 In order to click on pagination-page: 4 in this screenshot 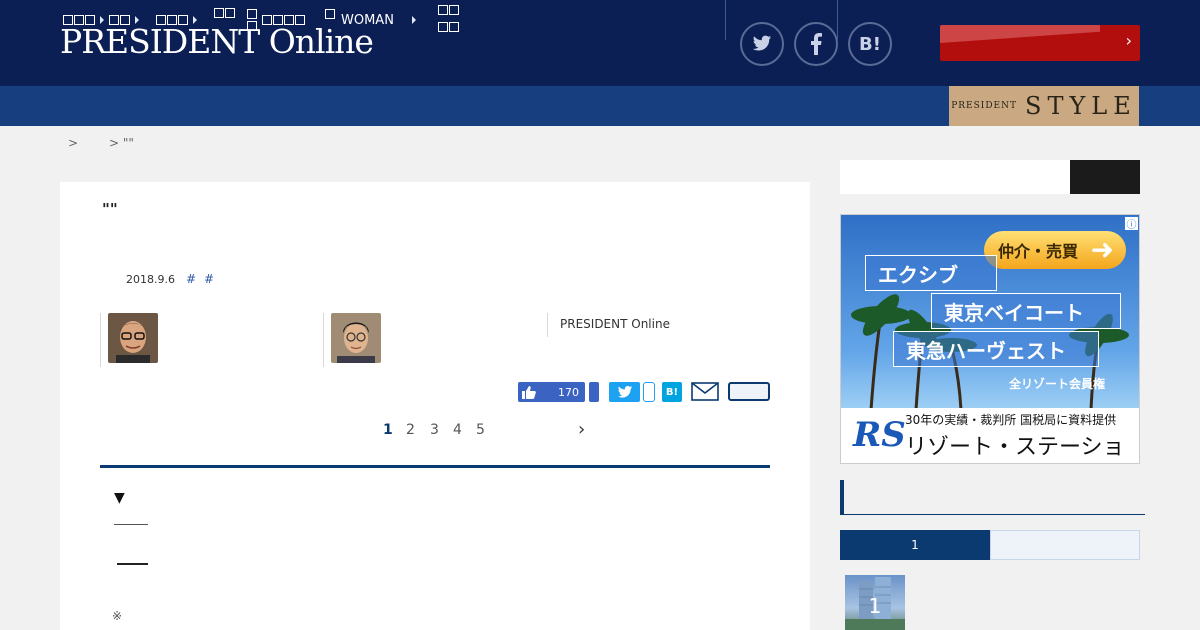, I will do `click(457, 430)`.